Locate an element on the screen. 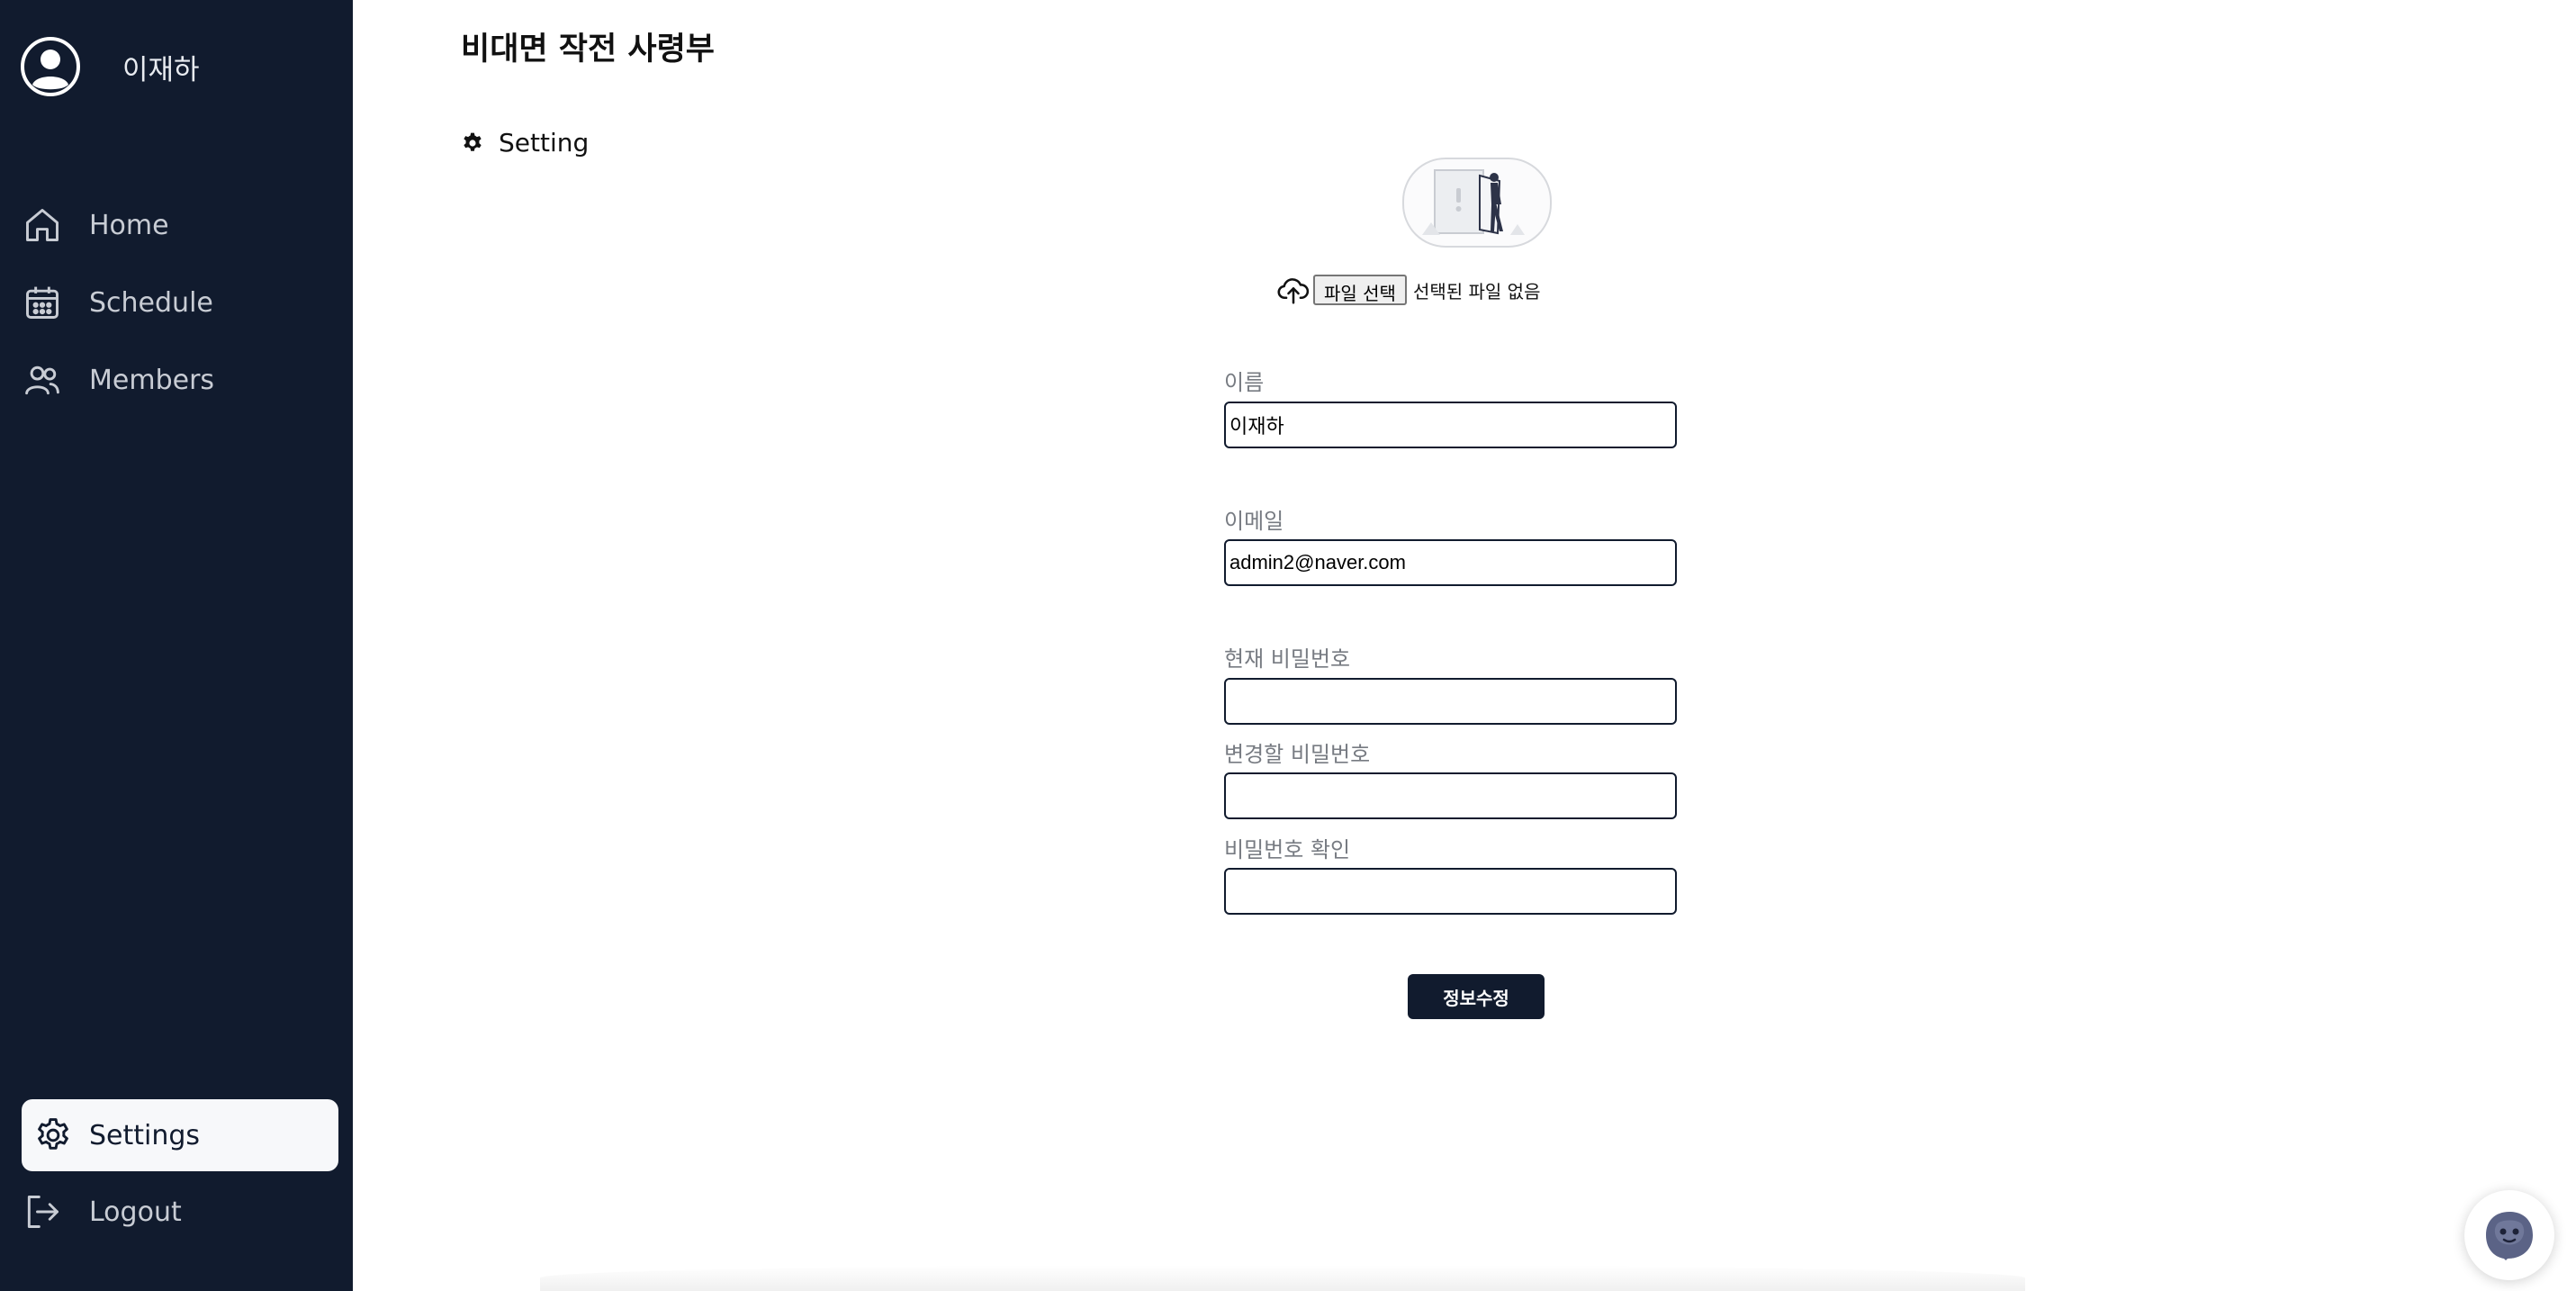  confirm-password-label: 비밀번호 확인 is located at coordinates (1287, 849).